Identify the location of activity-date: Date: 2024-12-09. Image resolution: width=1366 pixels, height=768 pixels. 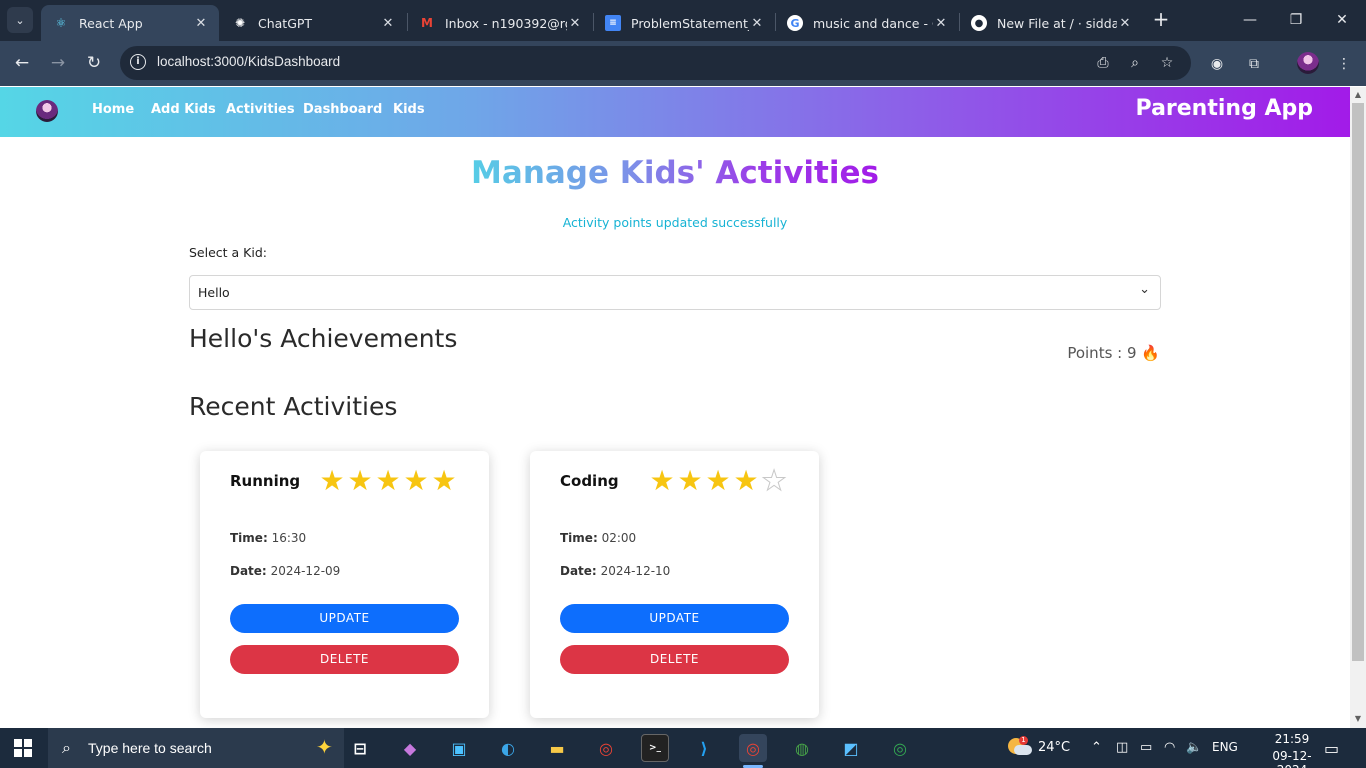
(285, 571).